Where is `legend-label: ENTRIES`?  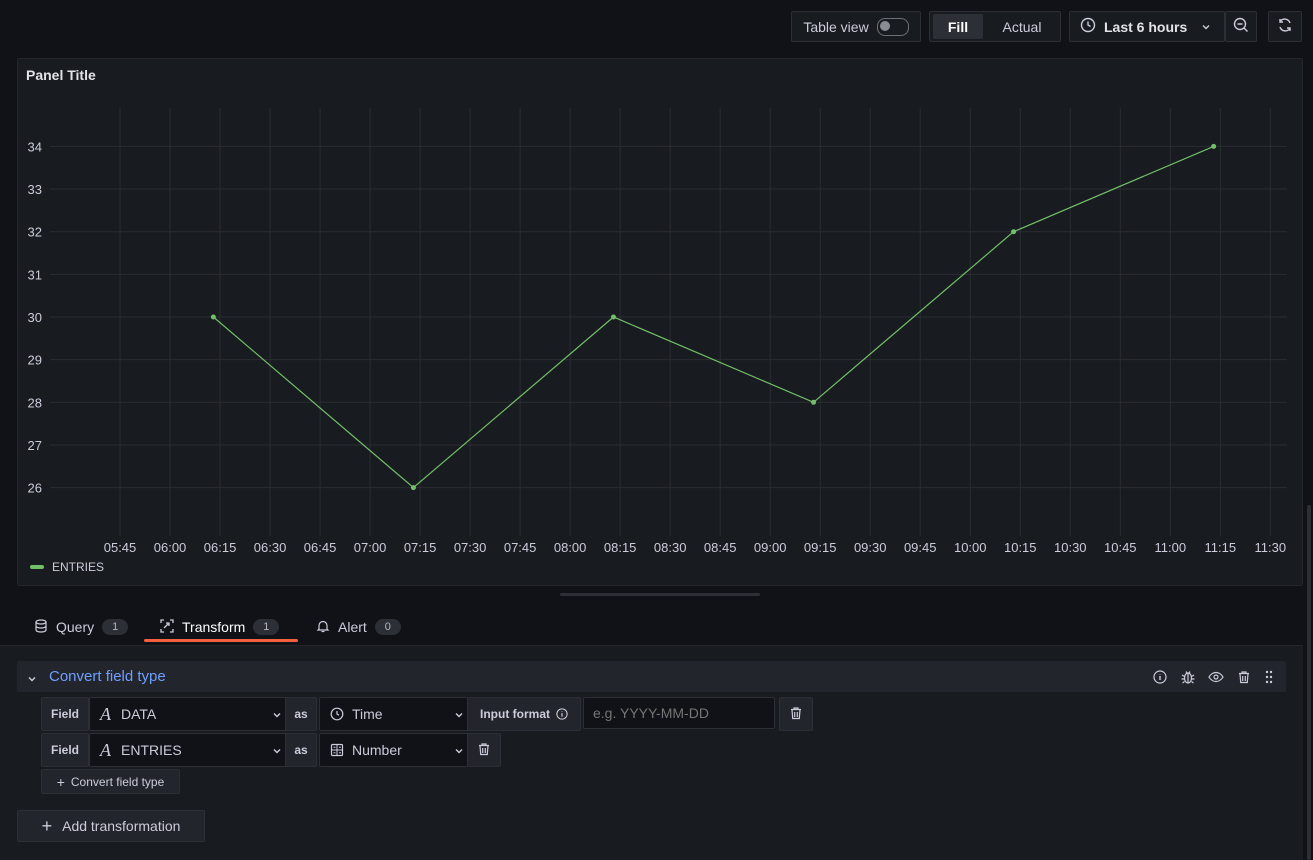 legend-label: ENTRIES is located at coordinates (78, 567).